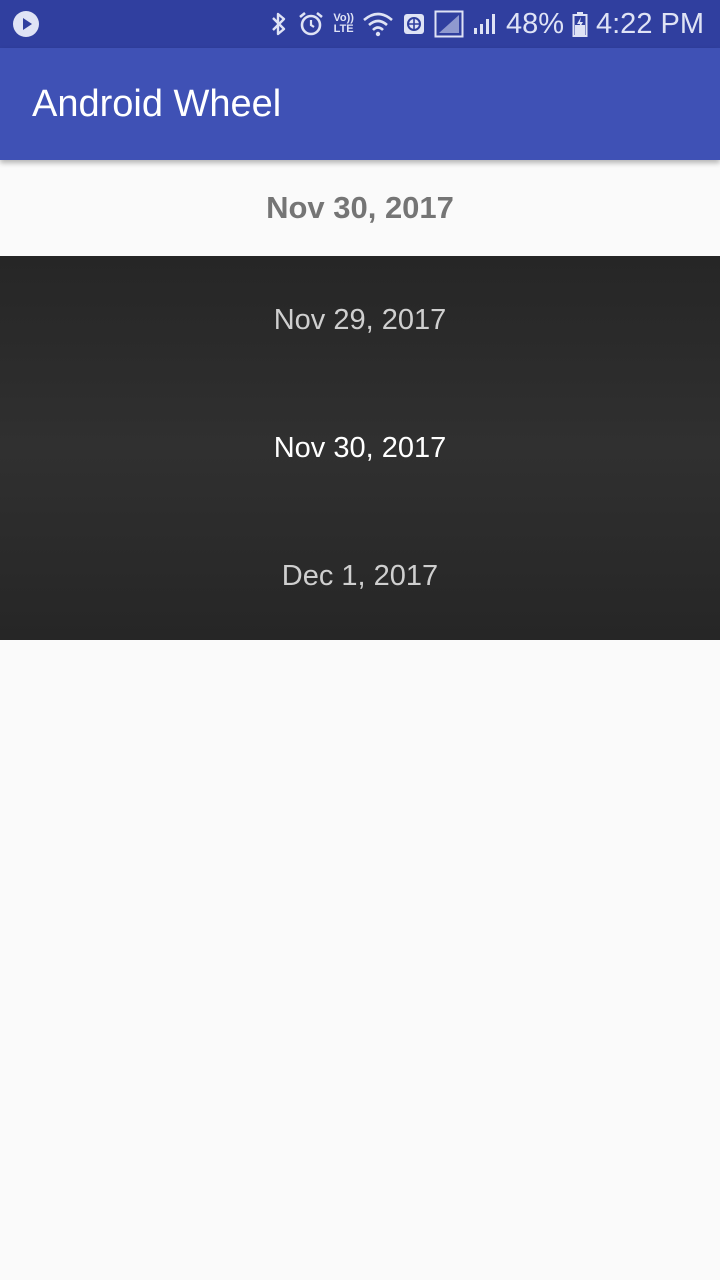 The height and width of the screenshot is (1280, 720). I want to click on app-bar: Android Wheel, so click(360, 104).